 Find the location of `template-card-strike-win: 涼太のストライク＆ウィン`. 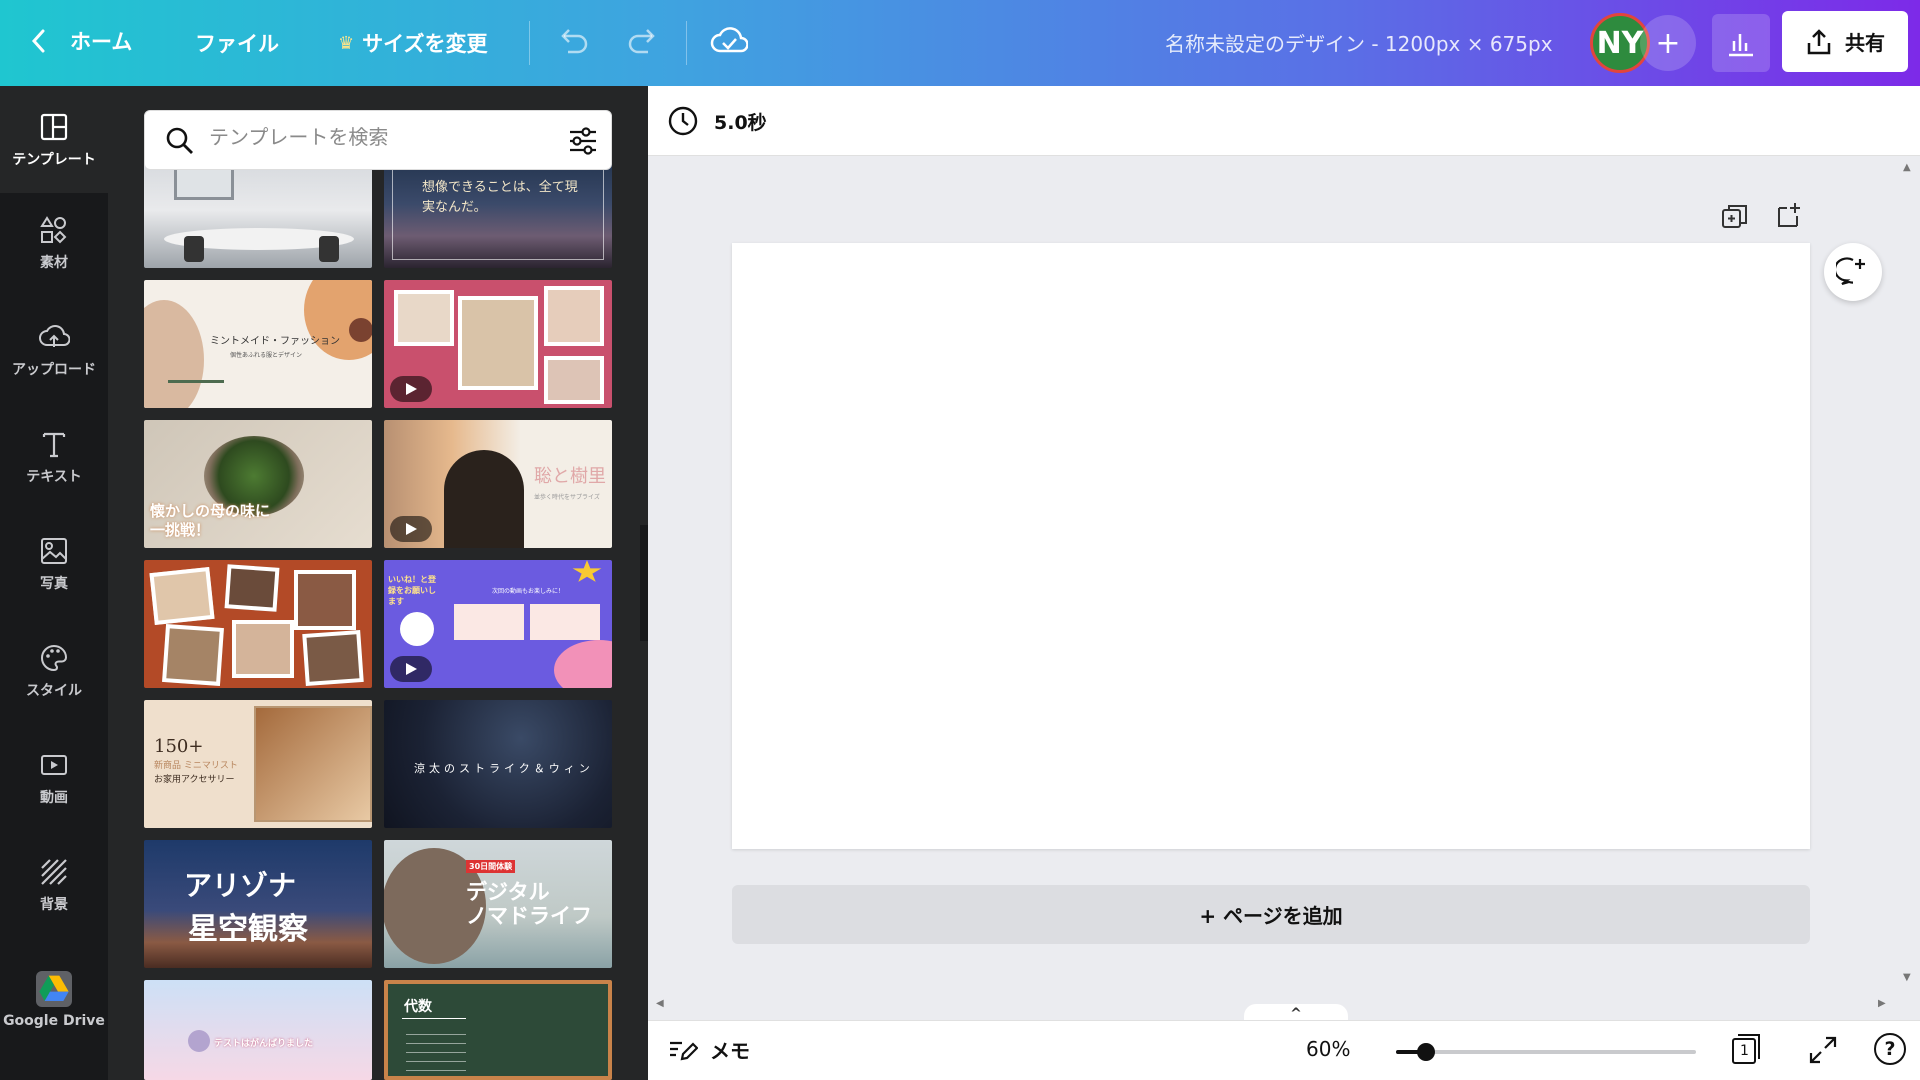

template-card-strike-win: 涼太のストライク＆ウィン is located at coordinates (498, 764).